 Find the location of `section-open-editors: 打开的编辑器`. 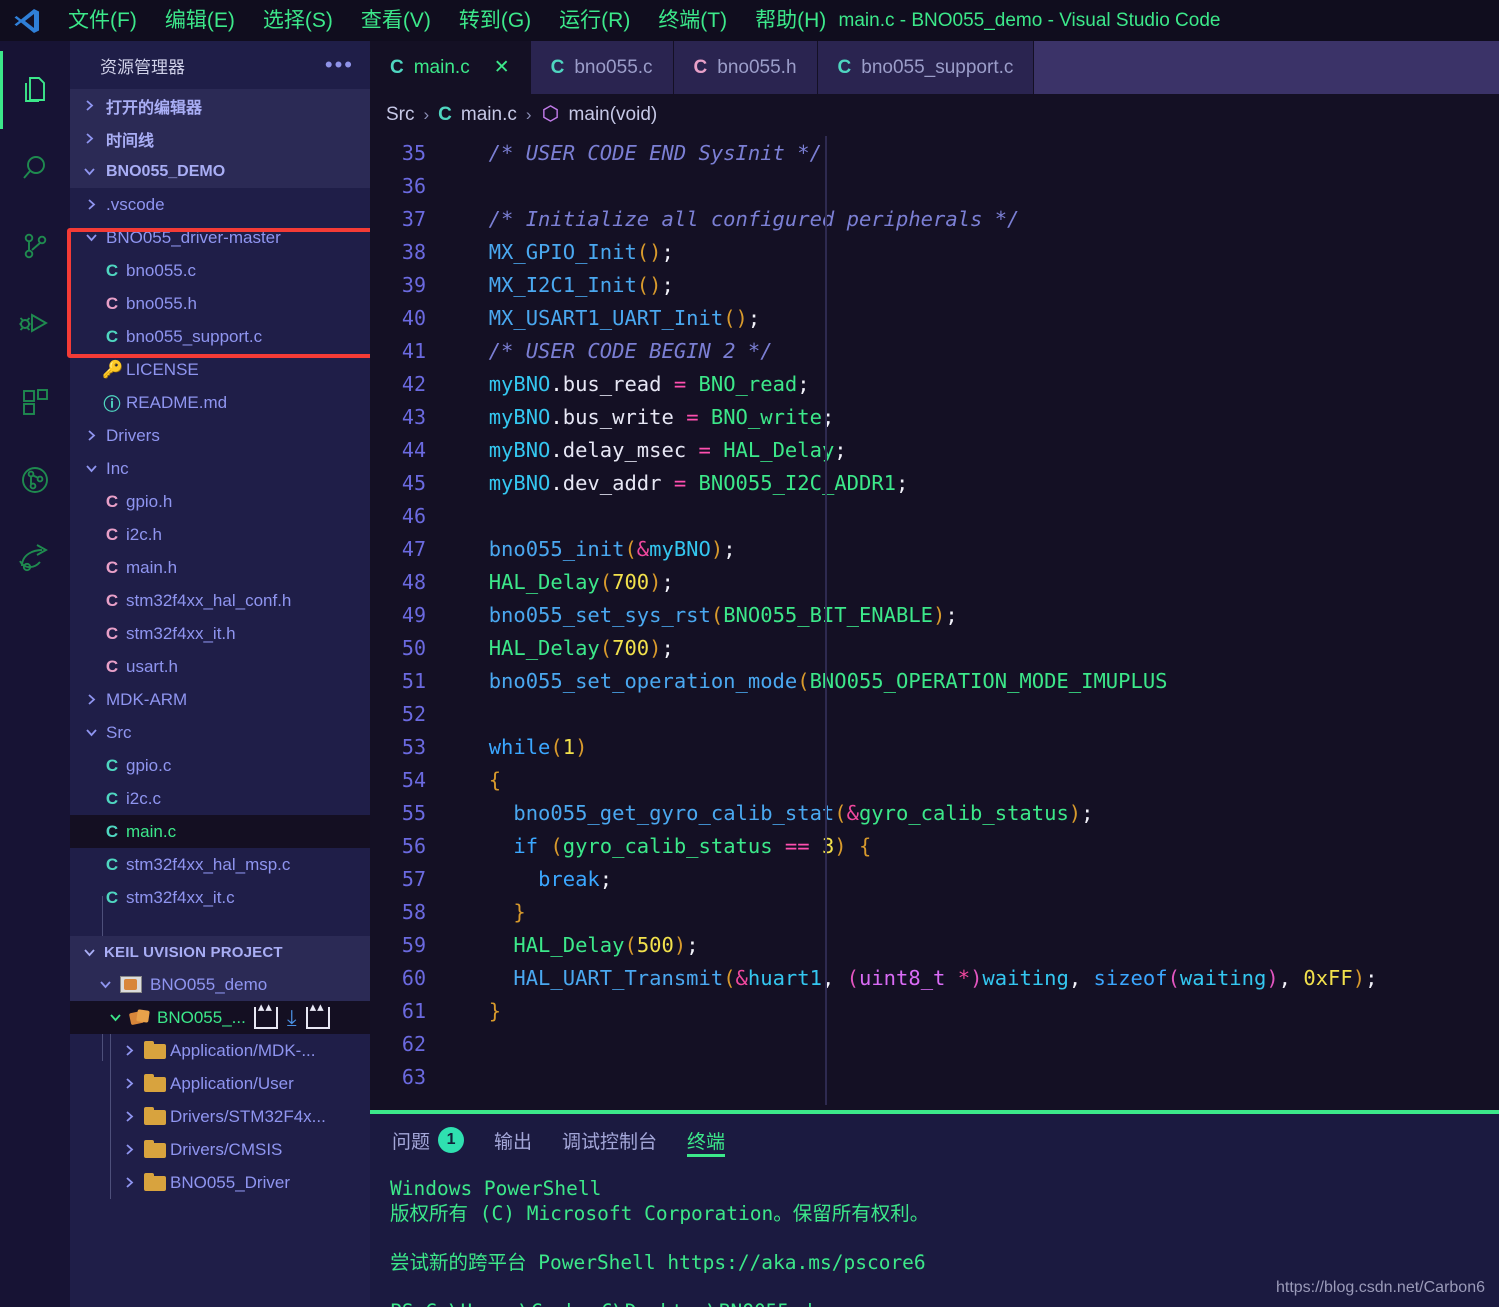

section-open-editors: 打开的编辑器 is located at coordinates (220, 105).